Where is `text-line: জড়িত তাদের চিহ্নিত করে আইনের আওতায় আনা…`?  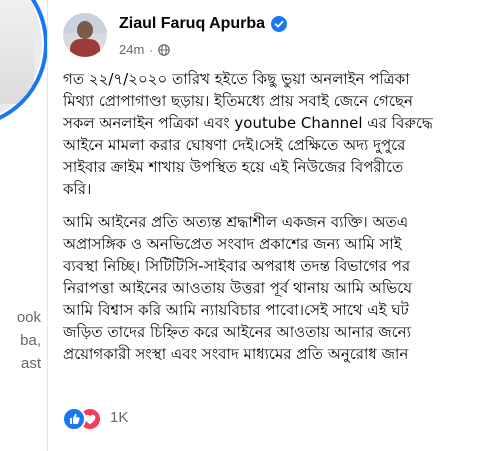
text-line: জড়িত তাদের চিহ্নিত করে আইনের আওতায় আনা… is located at coordinates (237, 332).